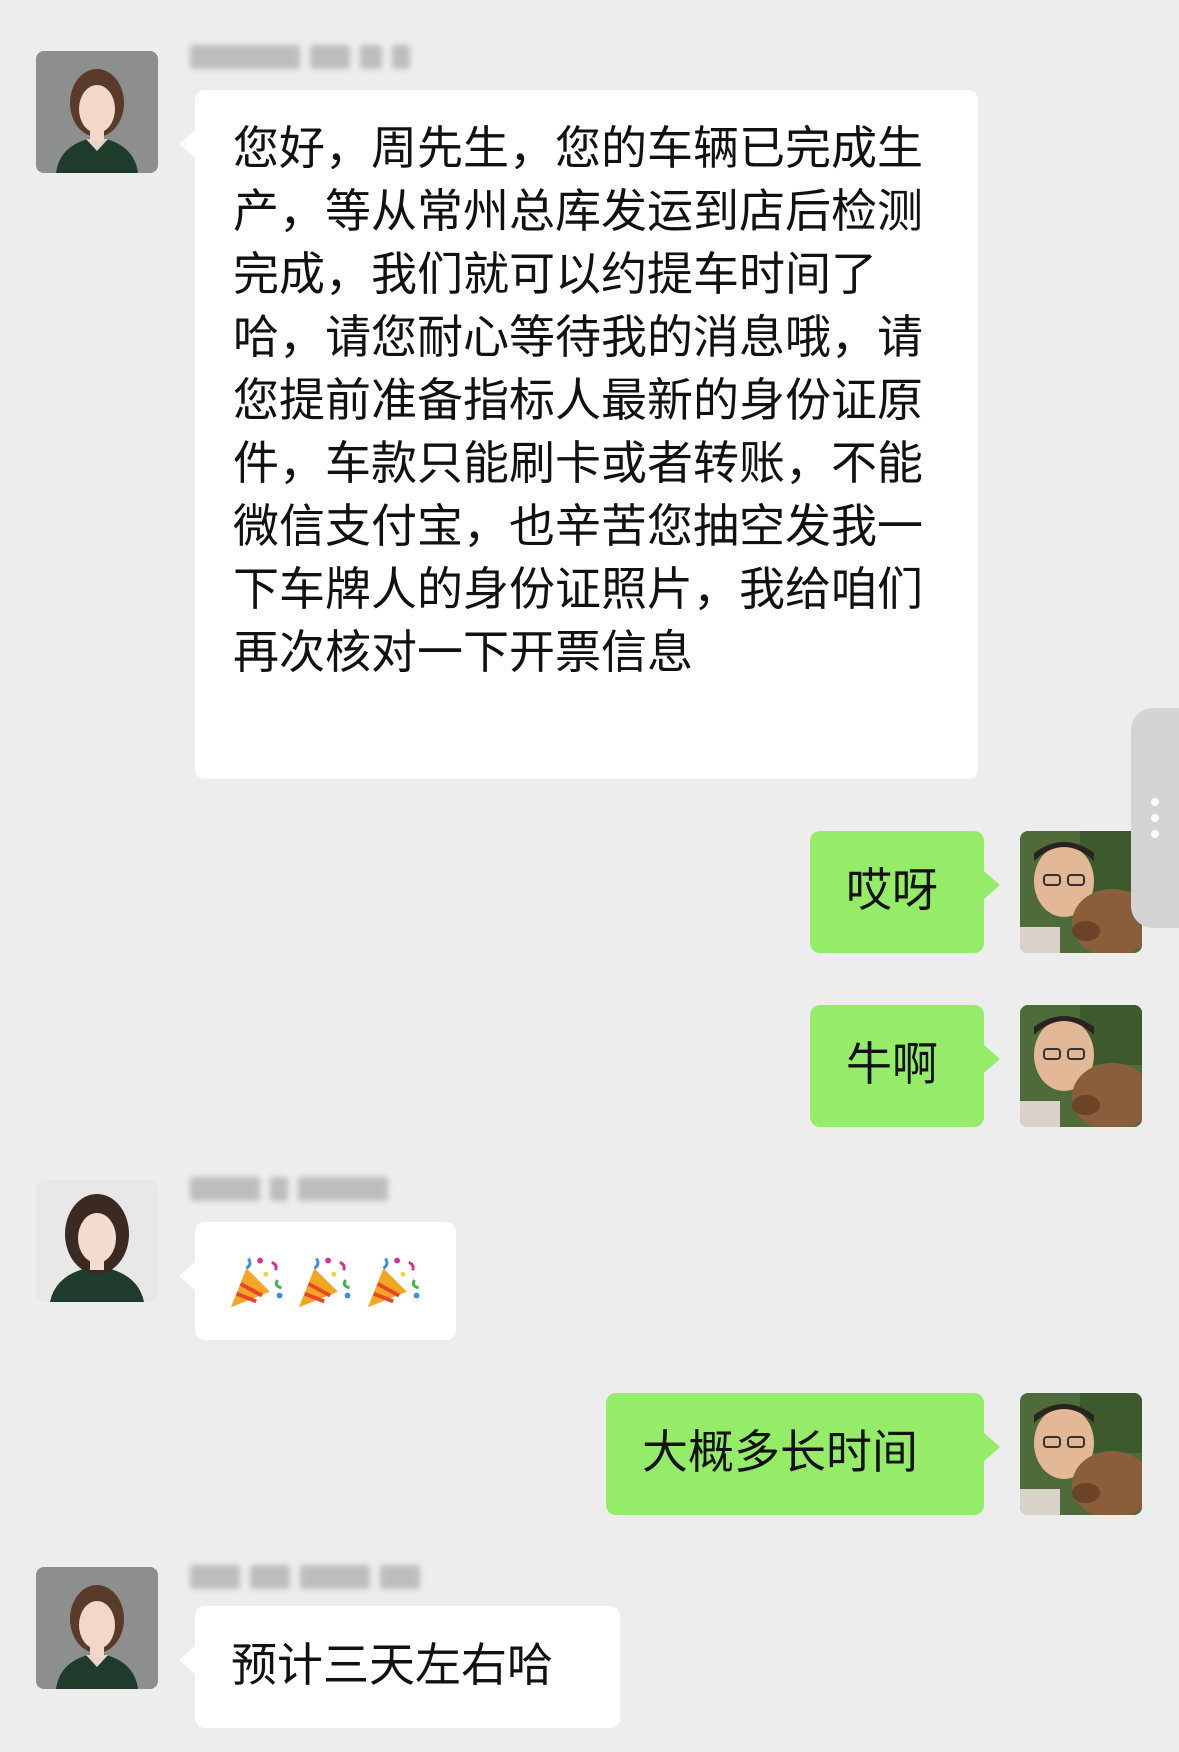 This screenshot has height=1752, width=1179. I want to click on message-bubble-outgoing: 牛啊, so click(905, 1066).